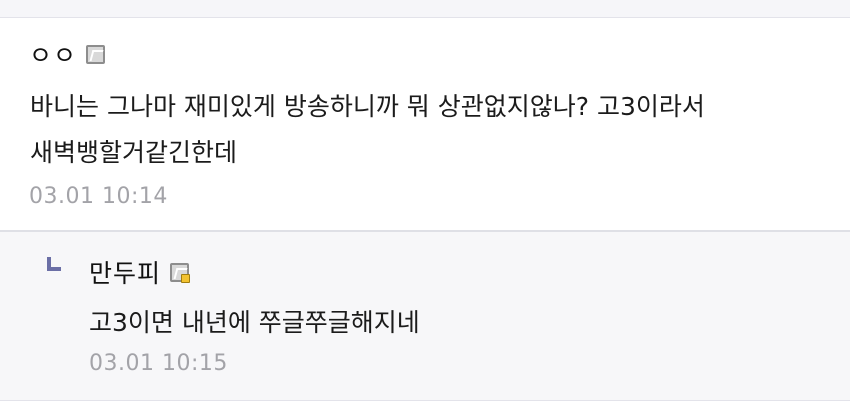  What do you see at coordinates (367, 106) in the screenshot?
I see `comment-text-line-1: 바니는 그나마 재미있게 방송하니까 뭐 상관없지않나? 고3이라서` at bounding box center [367, 106].